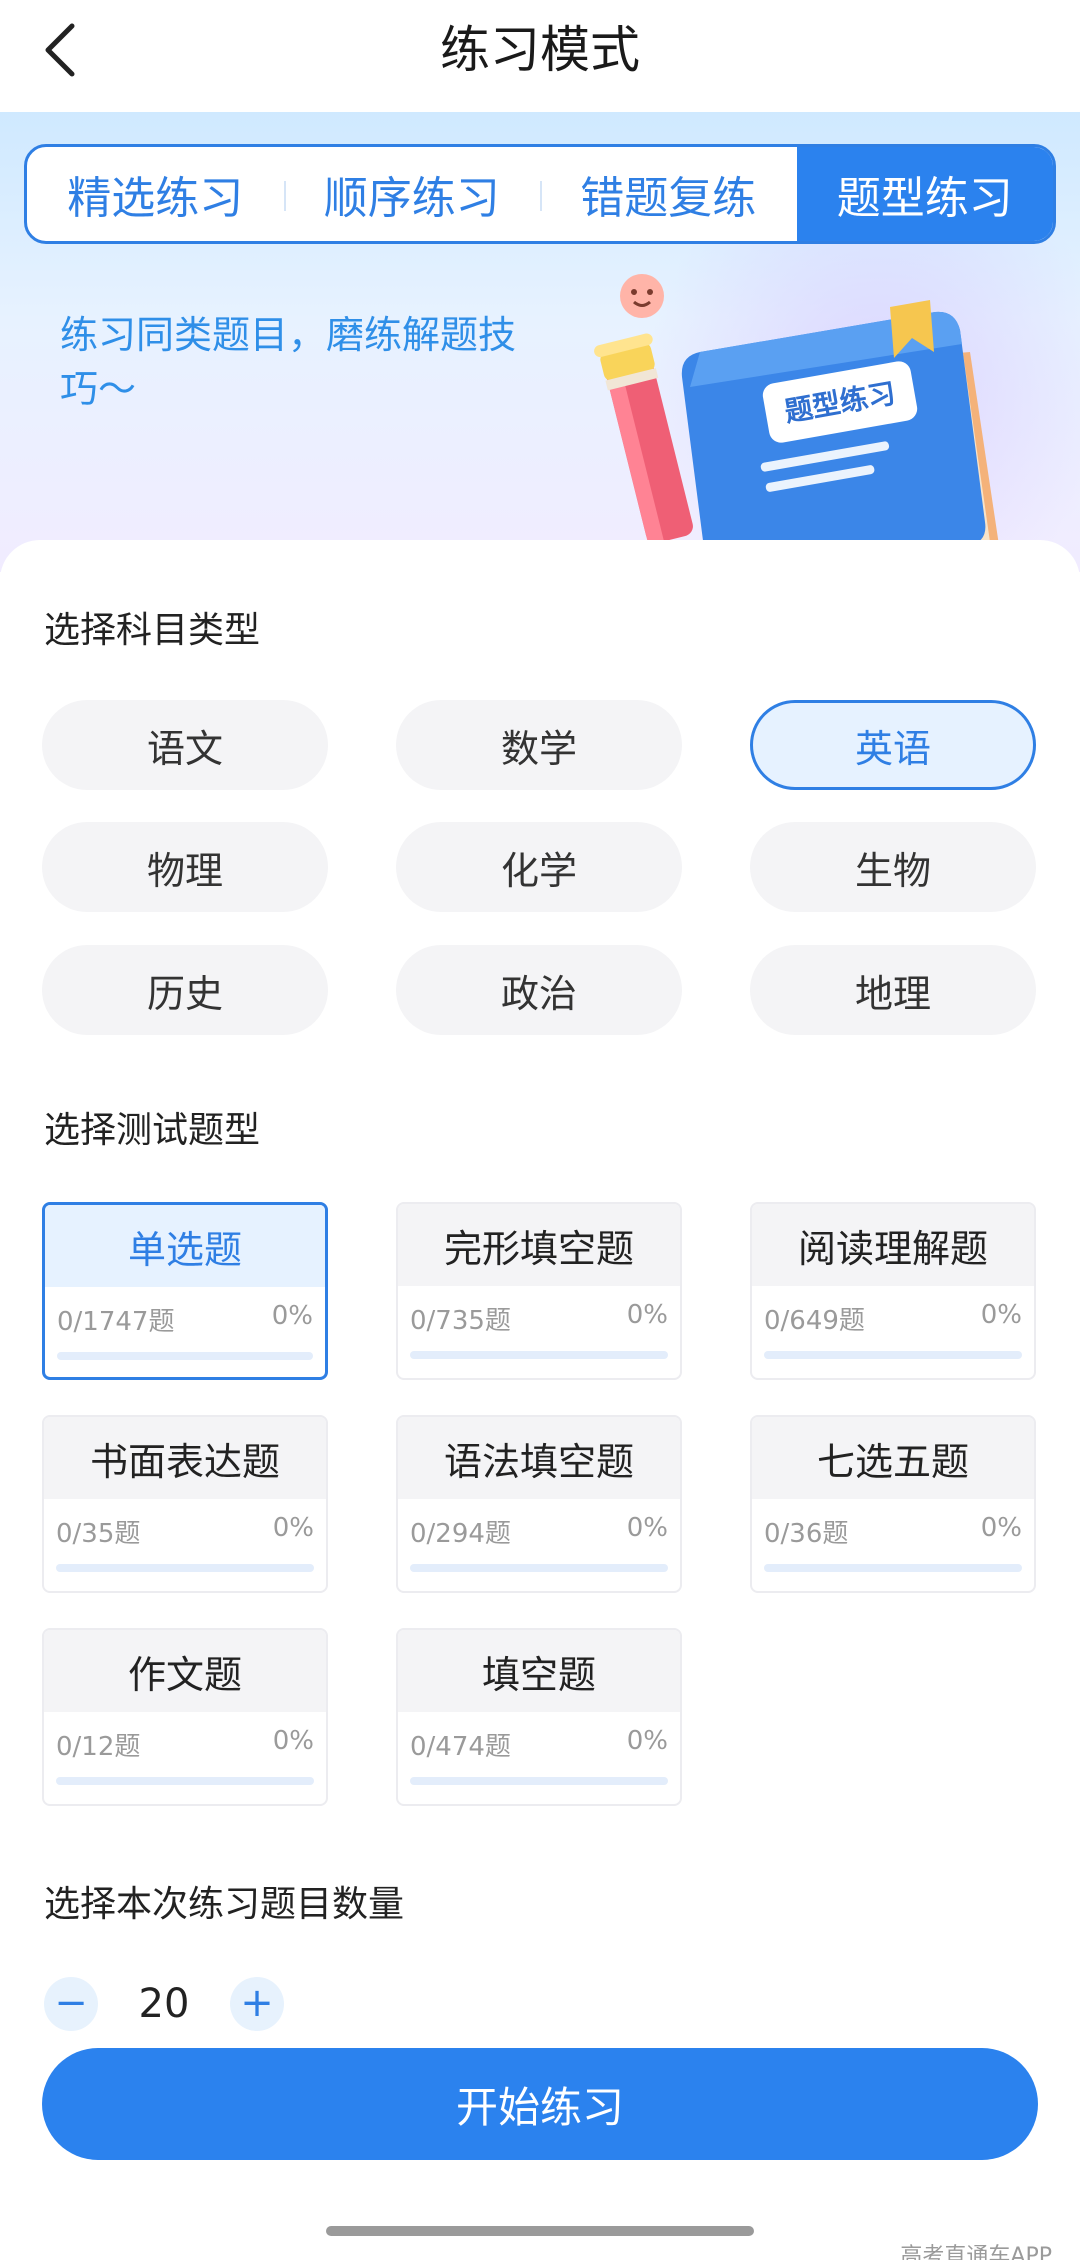 Image resolution: width=1080 pixels, height=2260 pixels. Describe the element at coordinates (893, 1458) in the screenshot. I see `question-type-label: 七选五题` at that location.